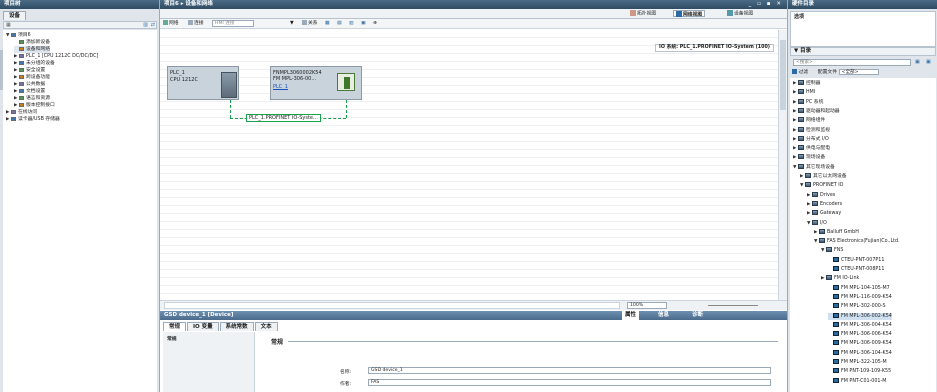 Image resolution: width=937 pixels, height=392 pixels. Describe the element at coordinates (697, 315) in the screenshot. I see `inspector-diagnostics-tab: 诊断` at that location.